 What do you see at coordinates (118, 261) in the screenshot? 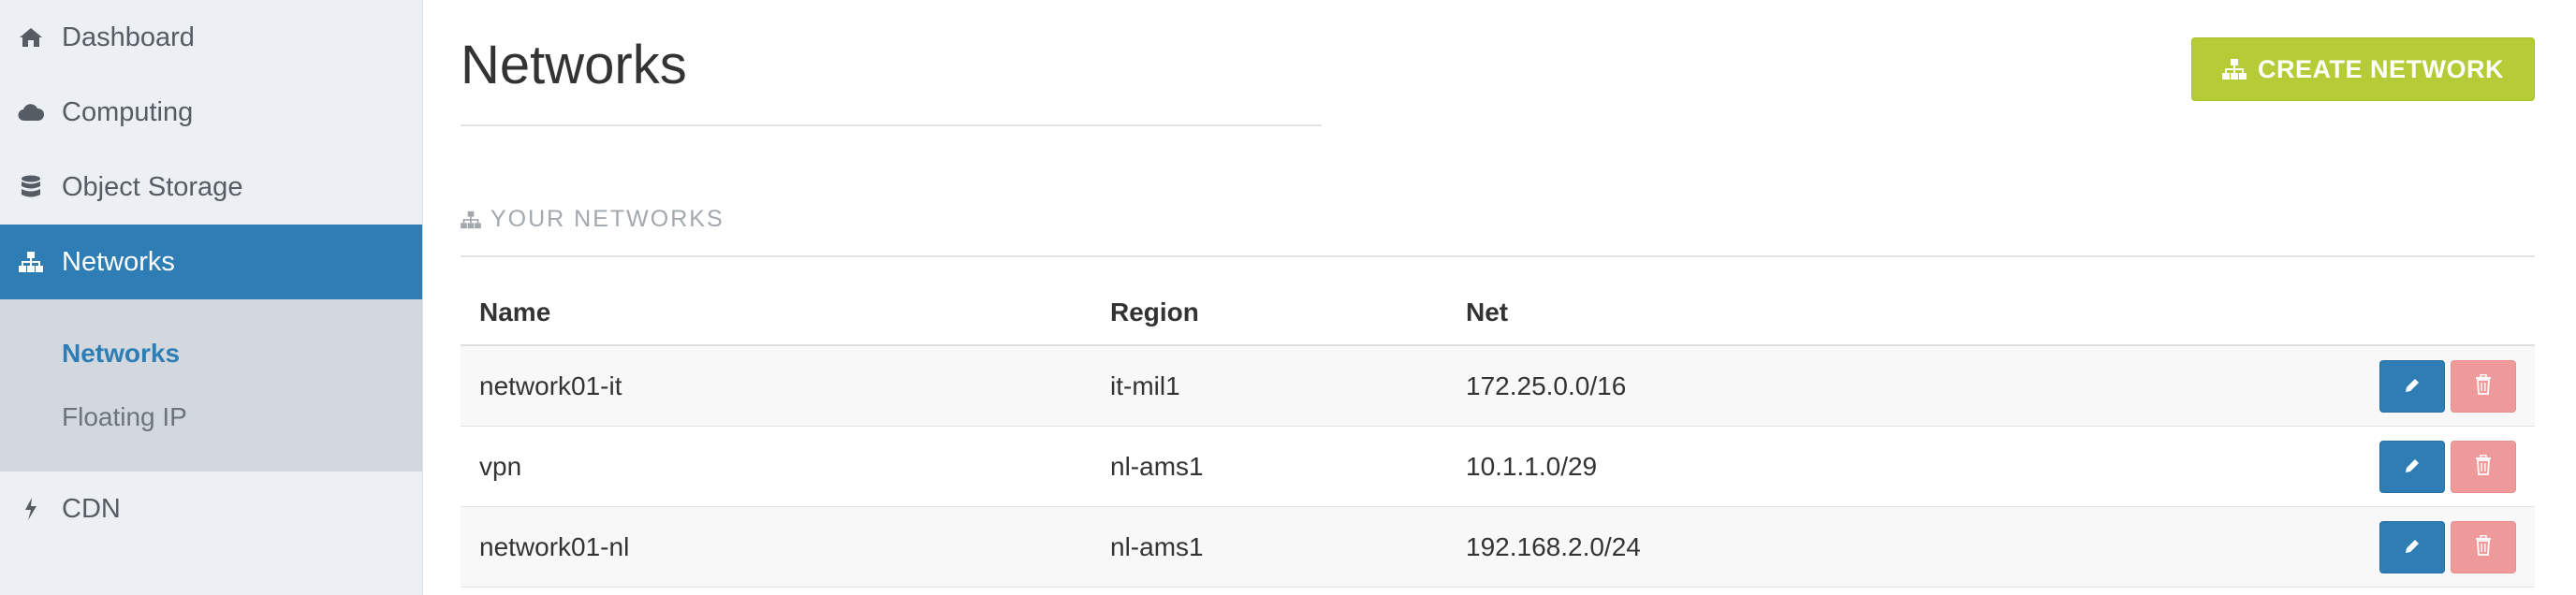
I see `sidebar-item-label: Networks` at bounding box center [118, 261].